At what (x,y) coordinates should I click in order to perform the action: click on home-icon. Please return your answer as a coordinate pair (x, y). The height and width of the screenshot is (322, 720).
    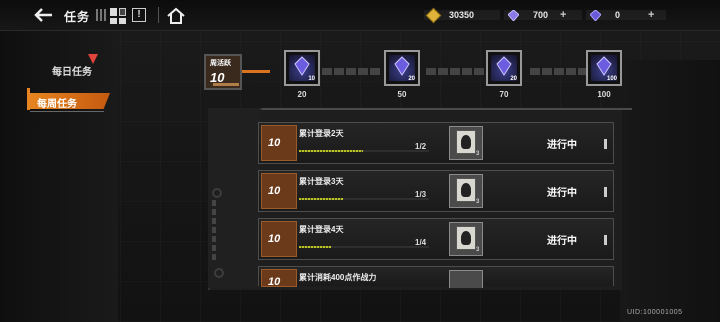
    Looking at the image, I should click on (176, 15).